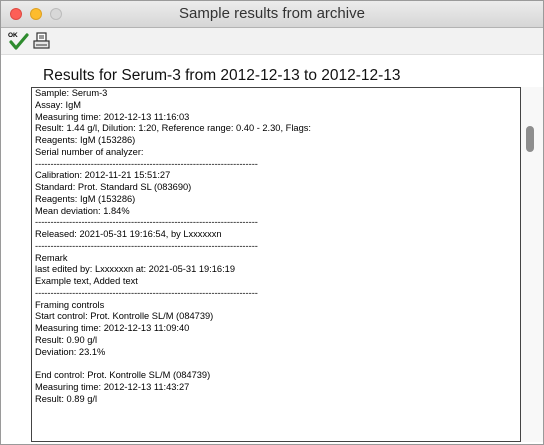  Describe the element at coordinates (13, 35) in the screenshot. I see `ok-badge: OK` at that location.